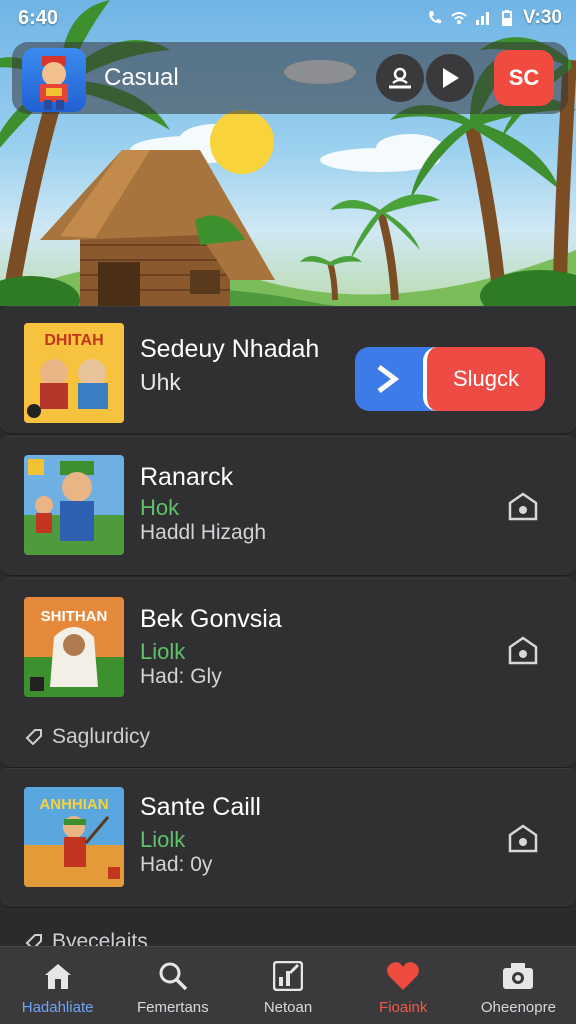  Describe the element at coordinates (435, 17) in the screenshot. I see `phone-icon` at that location.